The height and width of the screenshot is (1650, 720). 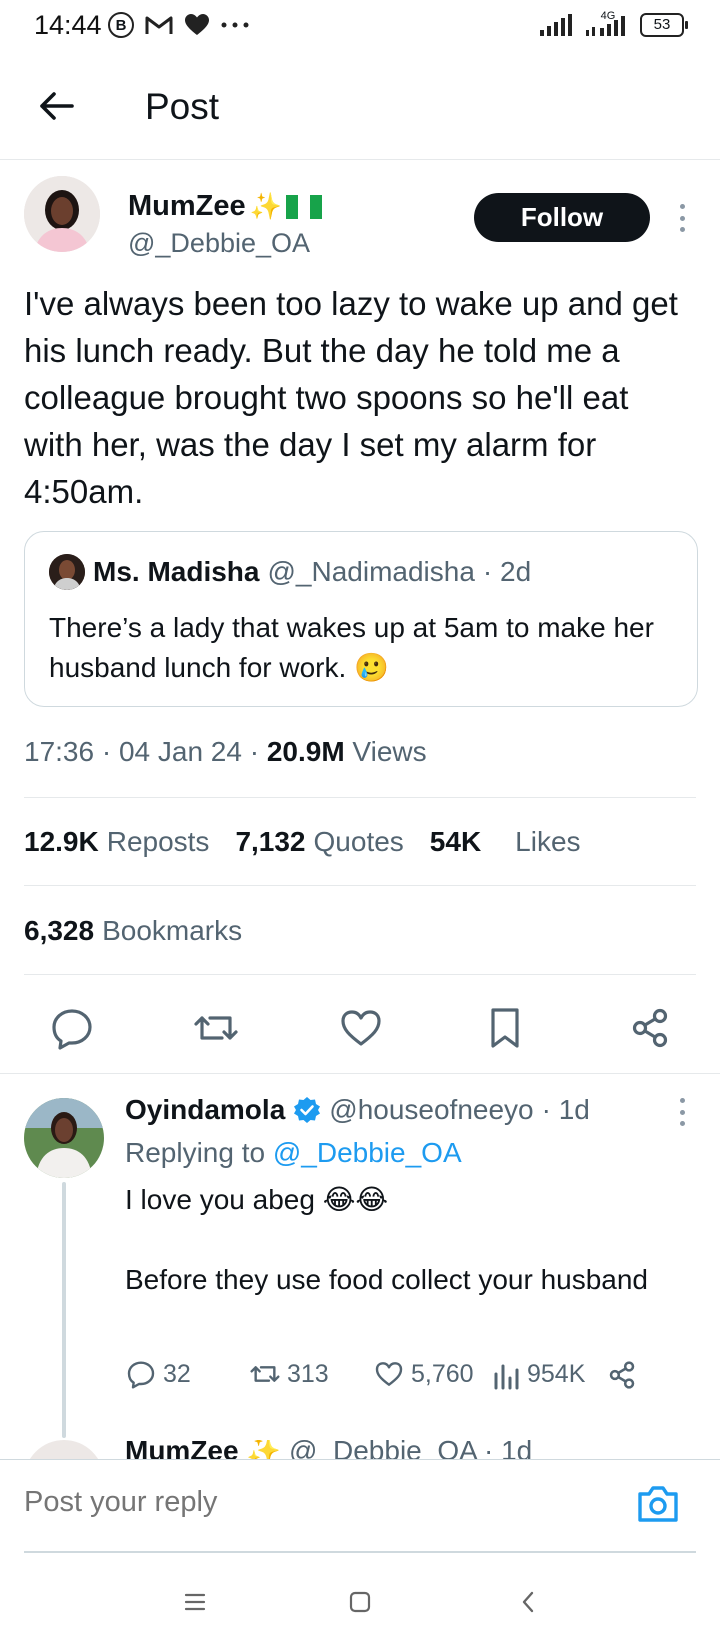 I want to click on heart-icon, so click(x=197, y=24).